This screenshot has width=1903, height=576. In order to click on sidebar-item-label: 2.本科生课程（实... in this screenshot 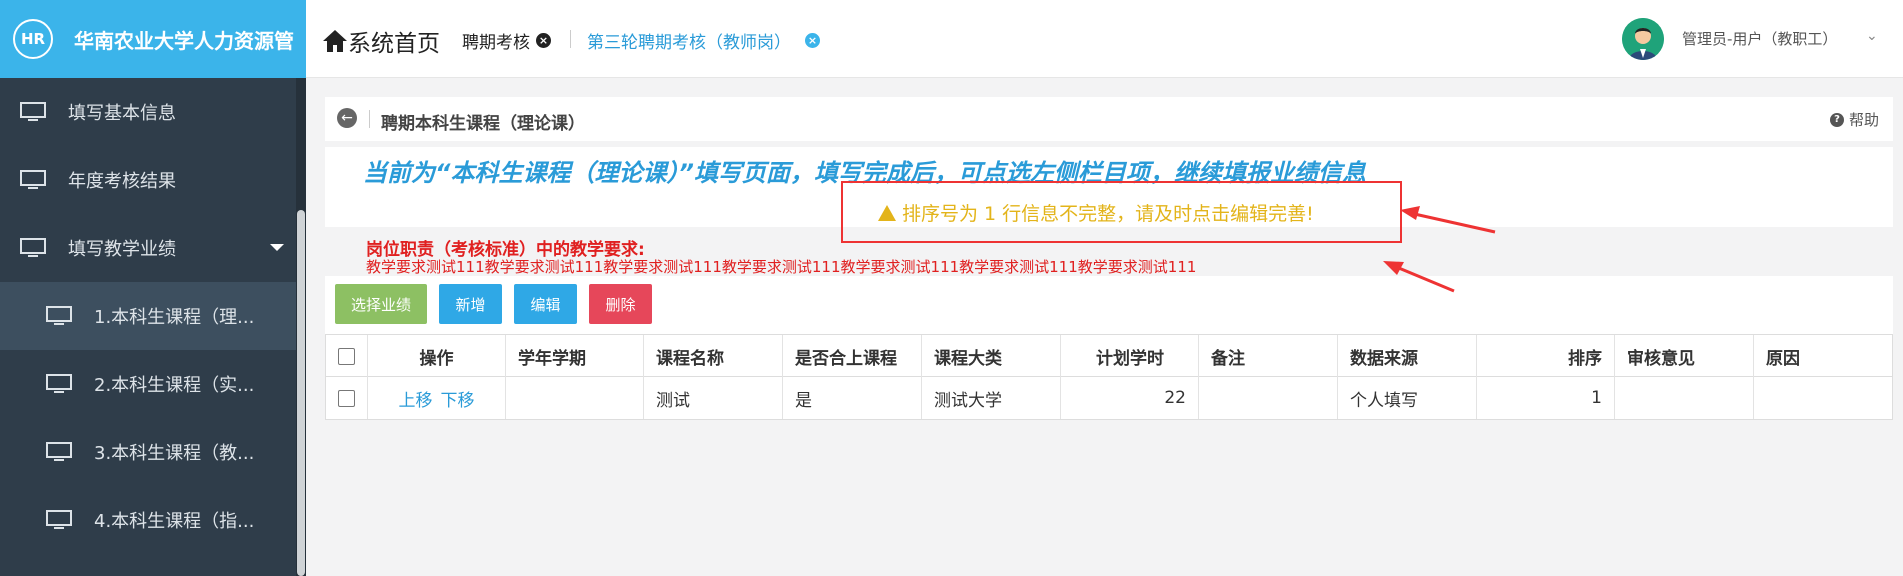, I will do `click(174, 385)`.